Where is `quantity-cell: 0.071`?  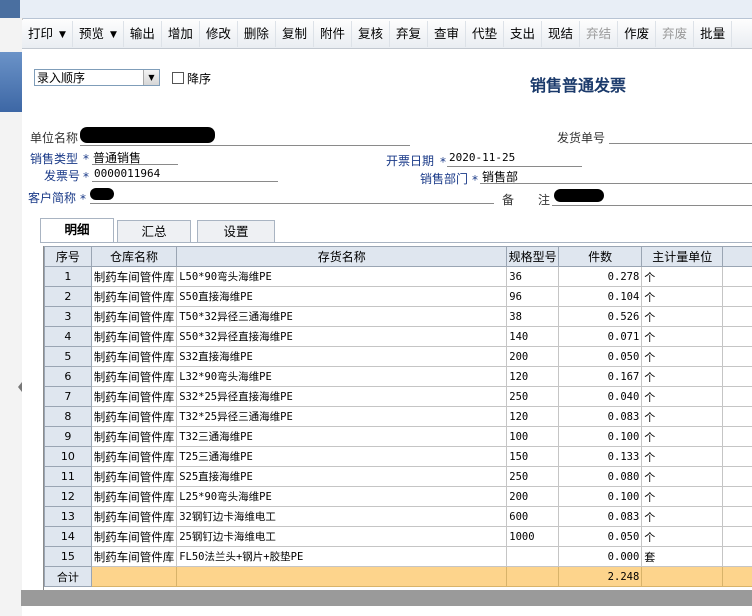
quantity-cell: 0.071 is located at coordinates (600, 336).